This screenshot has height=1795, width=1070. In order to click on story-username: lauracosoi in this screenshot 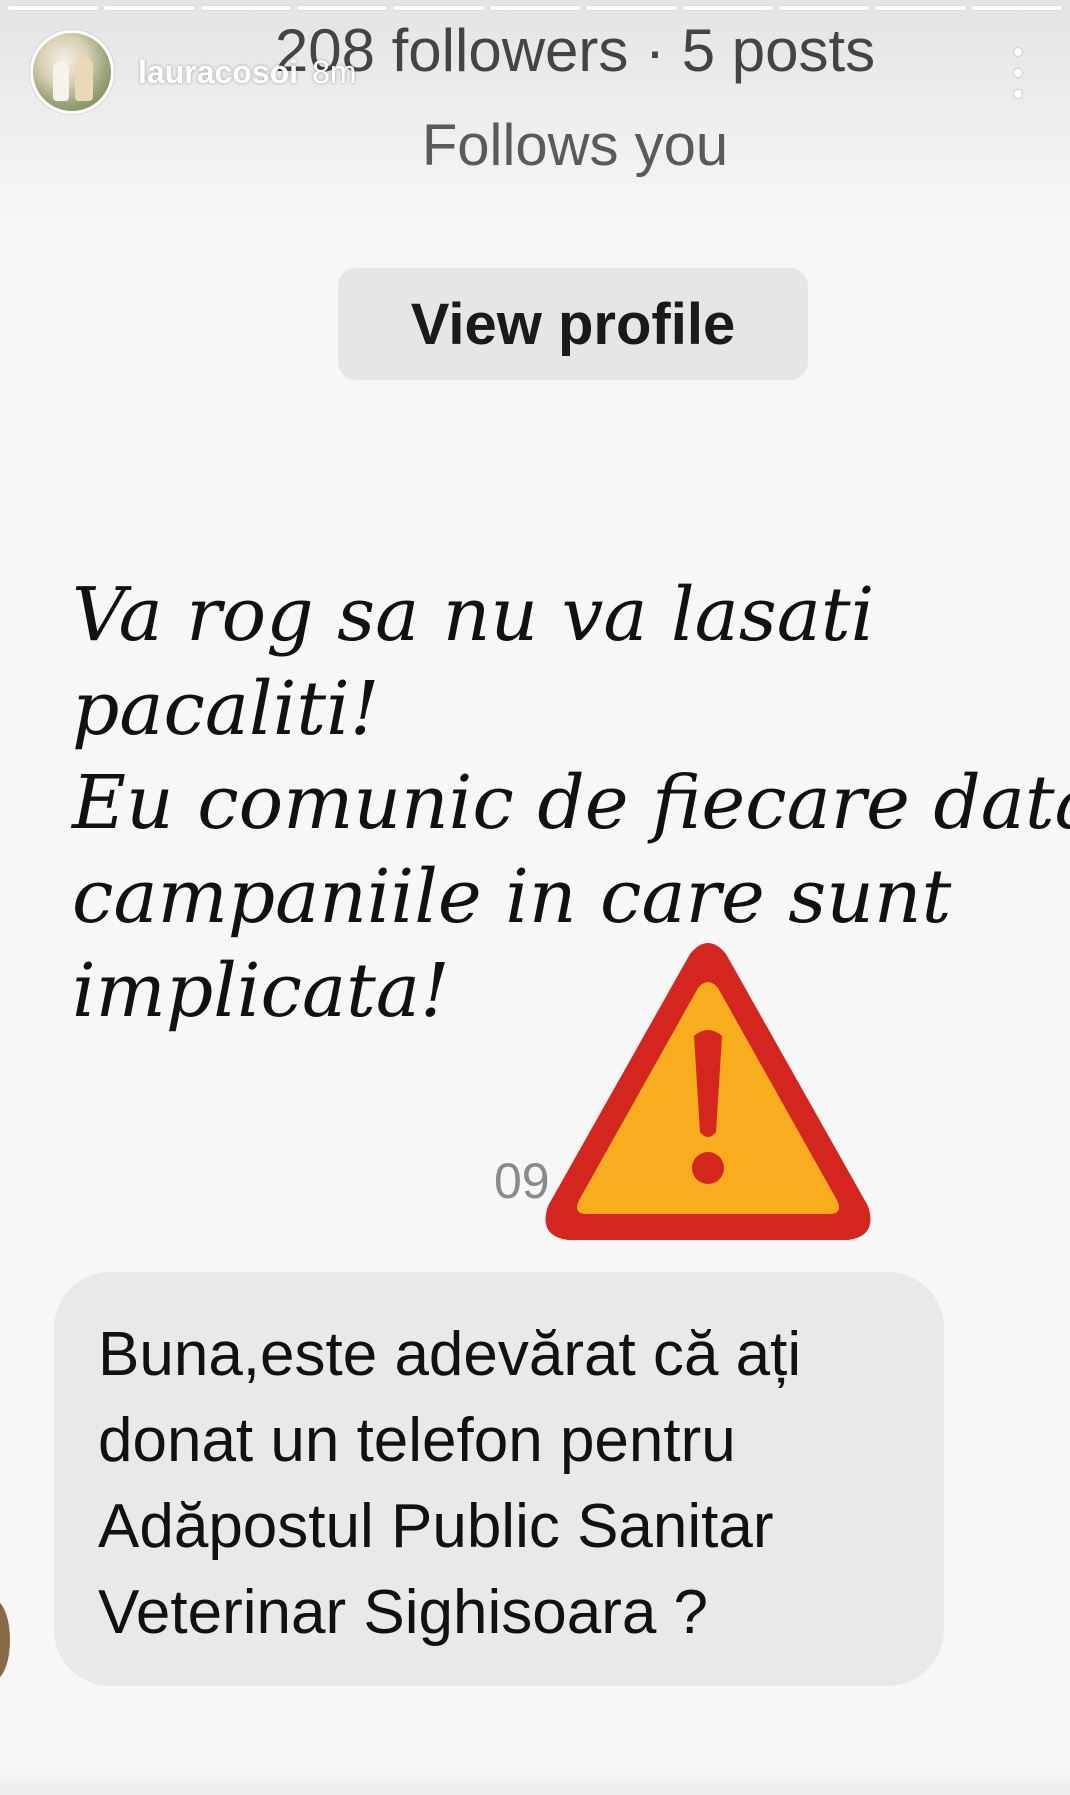, I will do `click(218, 72)`.